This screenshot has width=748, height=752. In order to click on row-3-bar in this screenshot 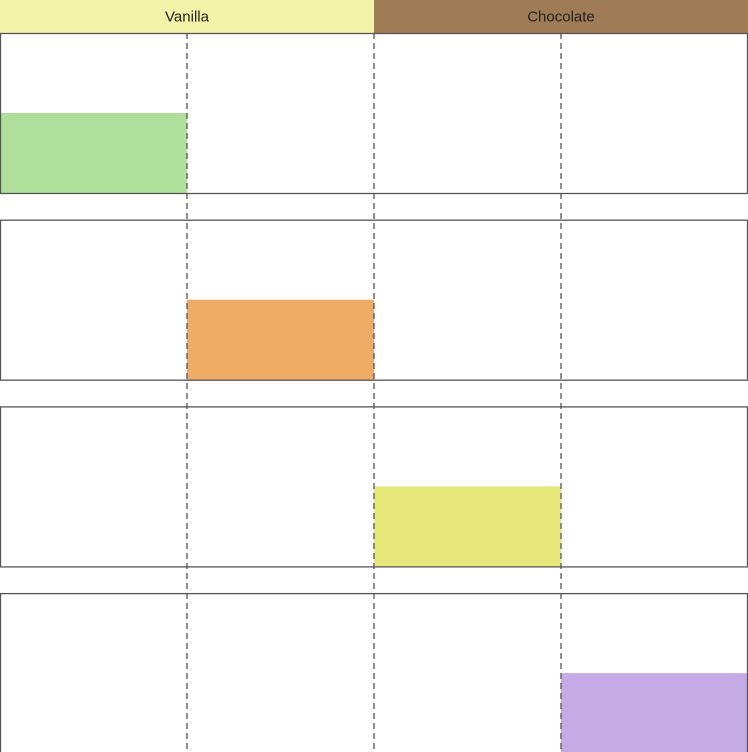, I will do `click(654, 712)`.